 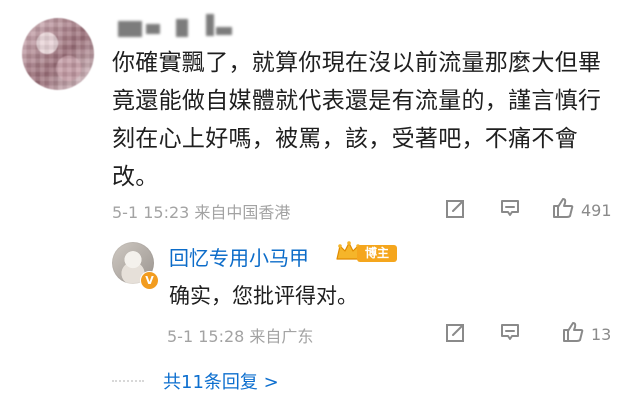 I want to click on reply-timestamp: 5-1 15:28, so click(x=206, y=336).